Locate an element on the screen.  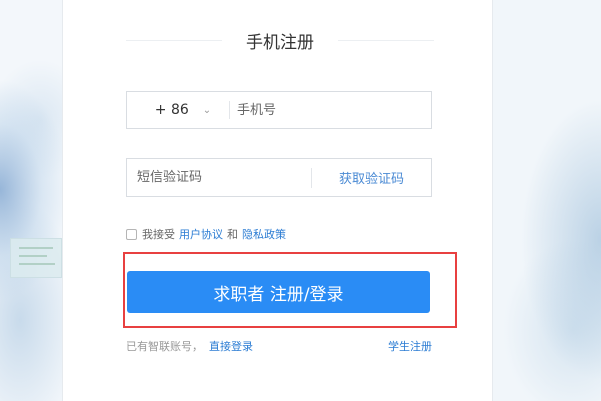
highlight-annotation-box is located at coordinates (290, 290).